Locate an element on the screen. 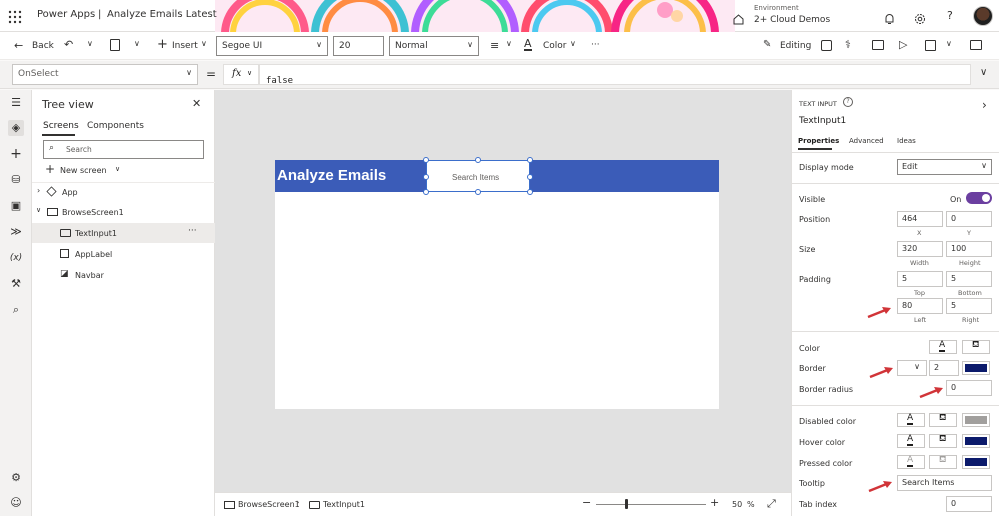 This screenshot has height=516, width=999. zoom-slider-thumb is located at coordinates (626, 504).